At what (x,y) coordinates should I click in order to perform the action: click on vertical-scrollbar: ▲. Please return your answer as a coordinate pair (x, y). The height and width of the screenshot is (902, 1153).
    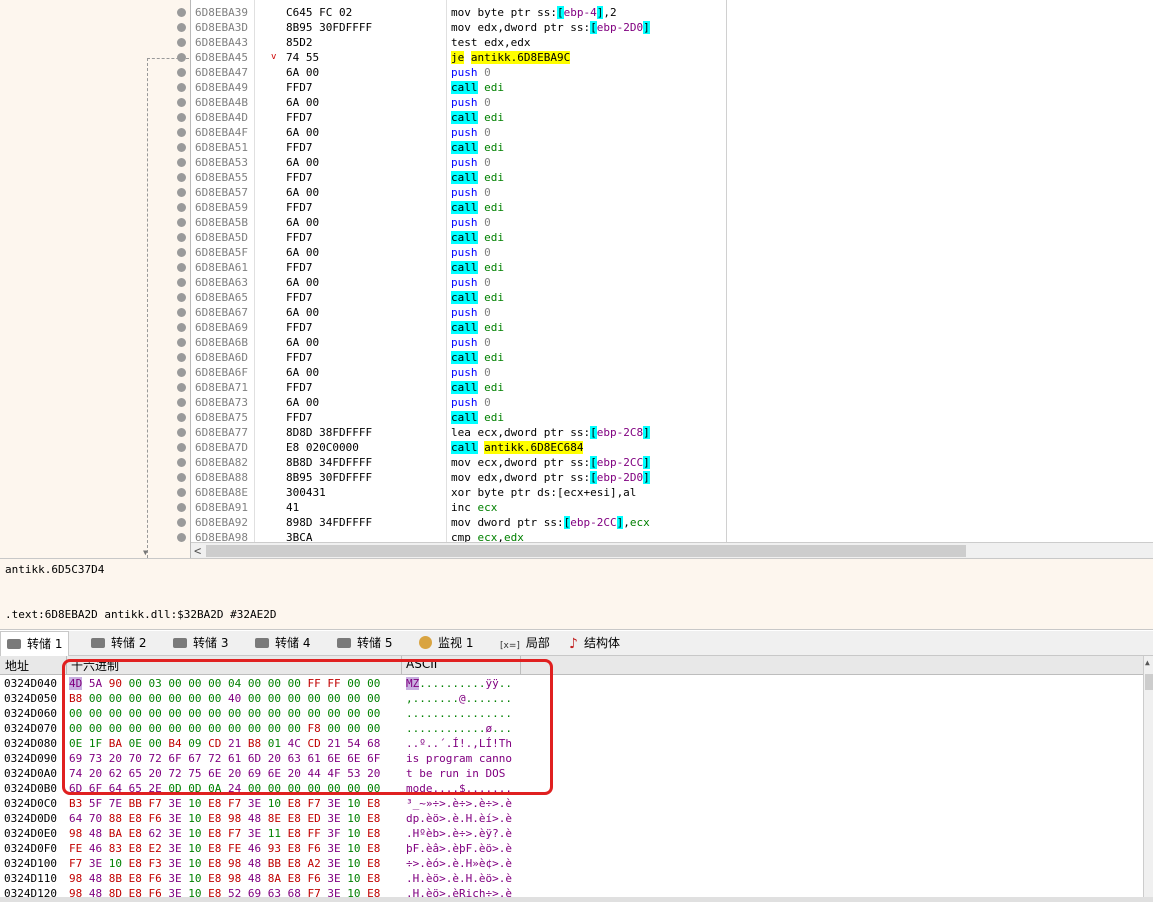
    Looking at the image, I should click on (1148, 779).